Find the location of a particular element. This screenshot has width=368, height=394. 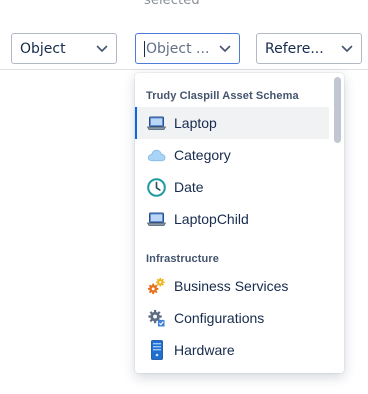

option-category: Category is located at coordinates (232, 155).